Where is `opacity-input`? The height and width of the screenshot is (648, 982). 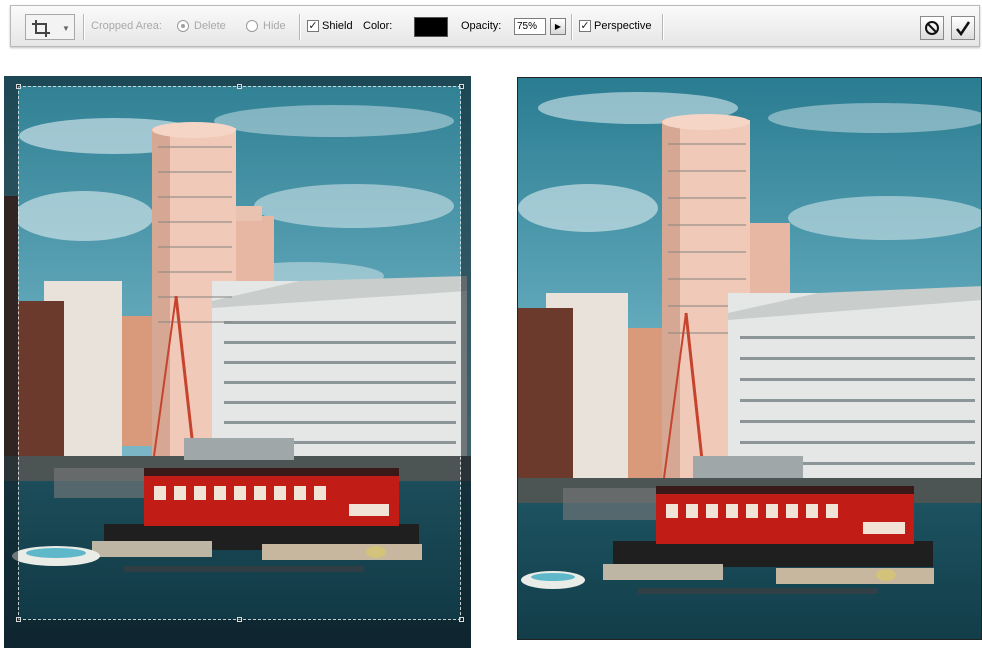
opacity-input is located at coordinates (530, 26).